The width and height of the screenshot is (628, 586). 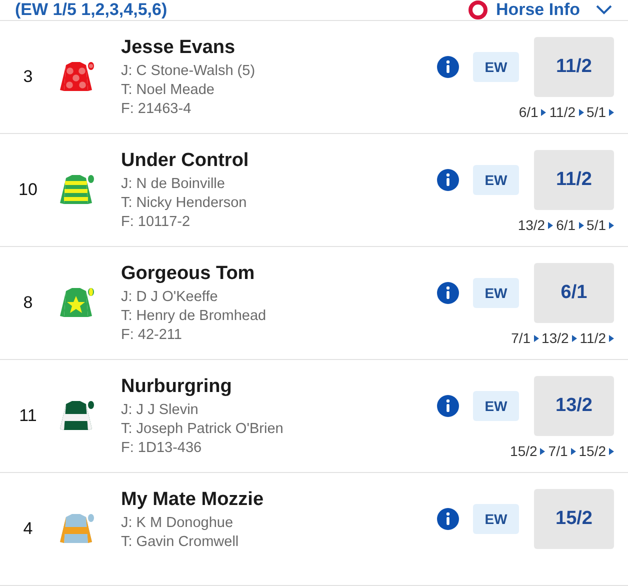 I want to click on trainer-name: T: Gavin Cromwell, so click(x=180, y=542).